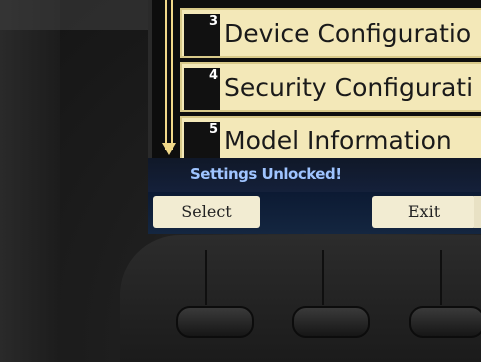 This screenshot has height=362, width=481. I want to click on menu-item-security-configuration: 4 Security Configurati, so click(330, 87).